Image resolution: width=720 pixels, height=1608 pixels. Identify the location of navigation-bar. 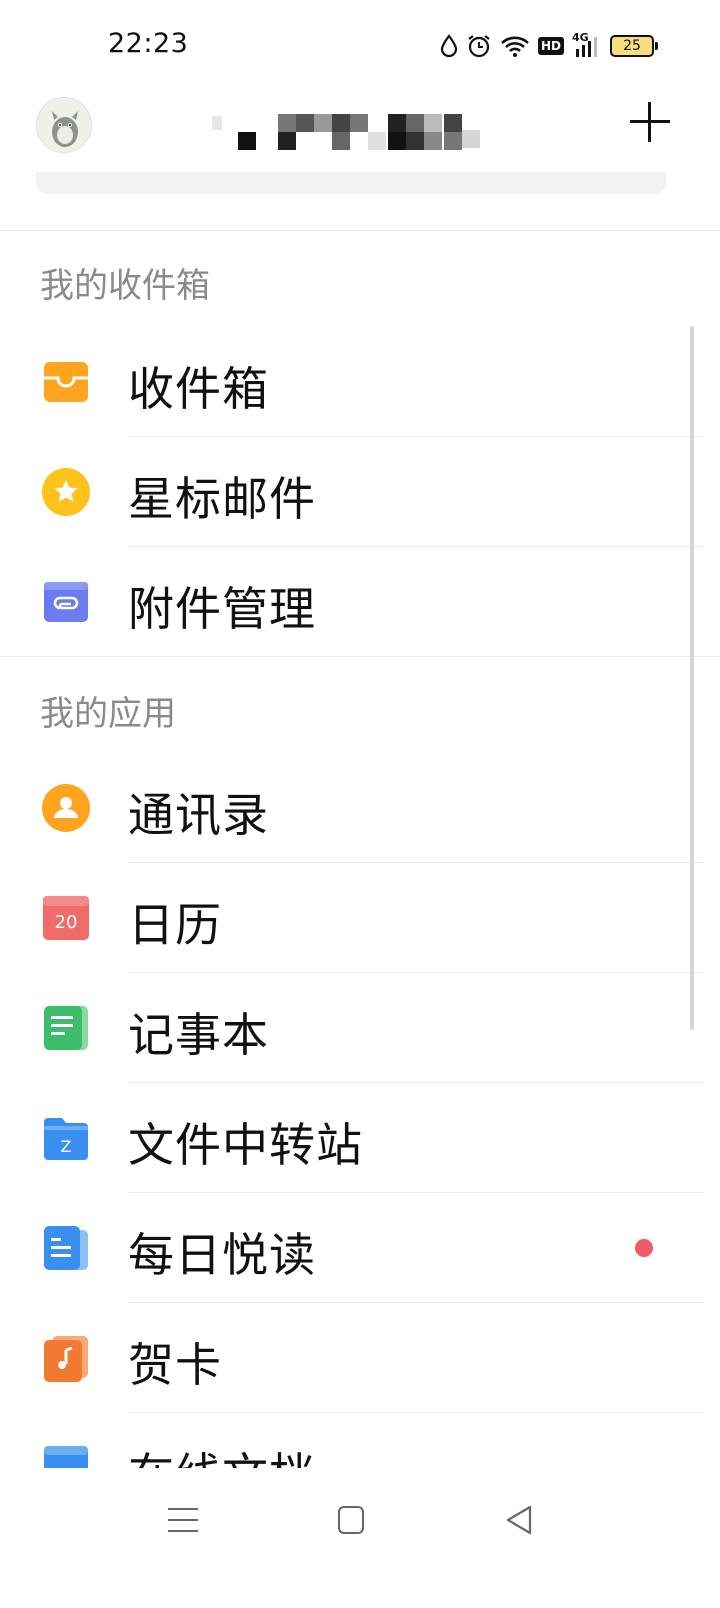
(360, 1539).